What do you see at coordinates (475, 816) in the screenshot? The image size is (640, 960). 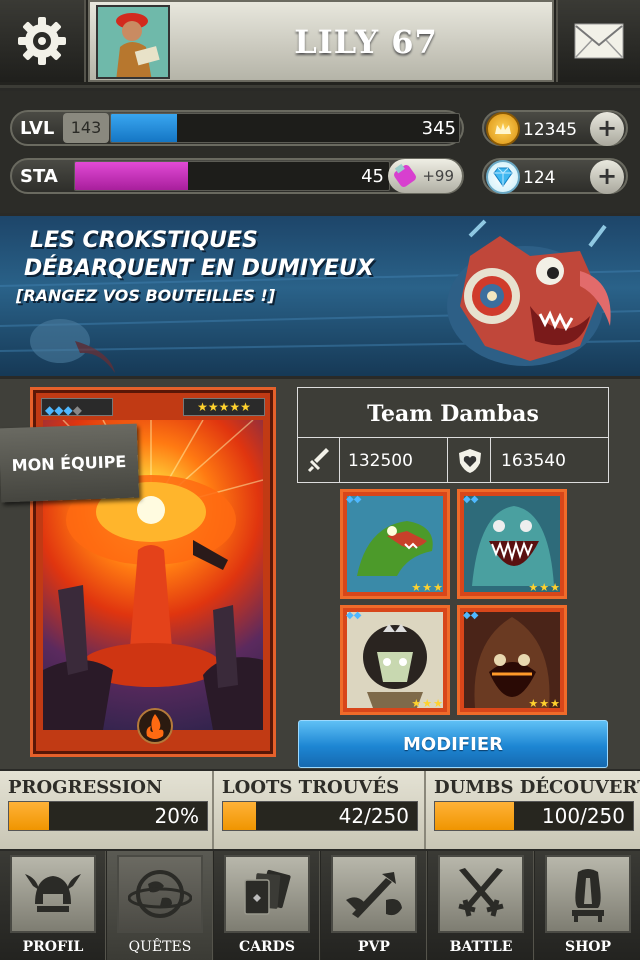 I see `dumbs-bar-fill` at bounding box center [475, 816].